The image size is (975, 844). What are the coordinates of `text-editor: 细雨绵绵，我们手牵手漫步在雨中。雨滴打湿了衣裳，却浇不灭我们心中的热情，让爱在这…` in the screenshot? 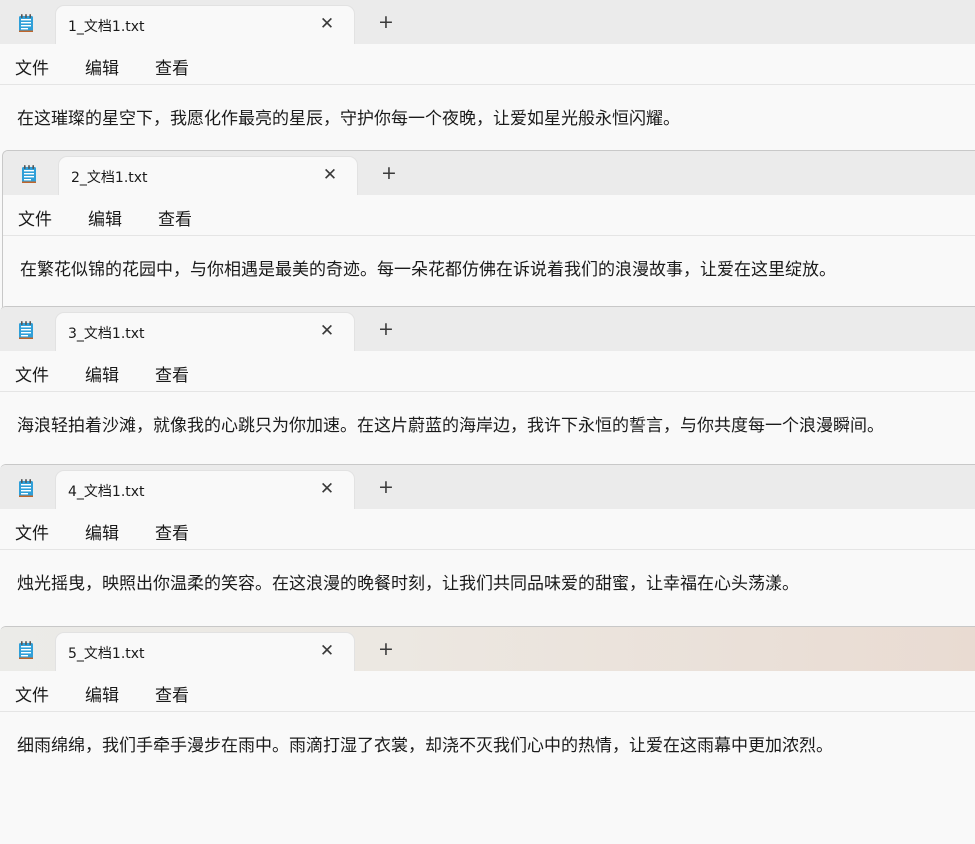 It's located at (491, 743).